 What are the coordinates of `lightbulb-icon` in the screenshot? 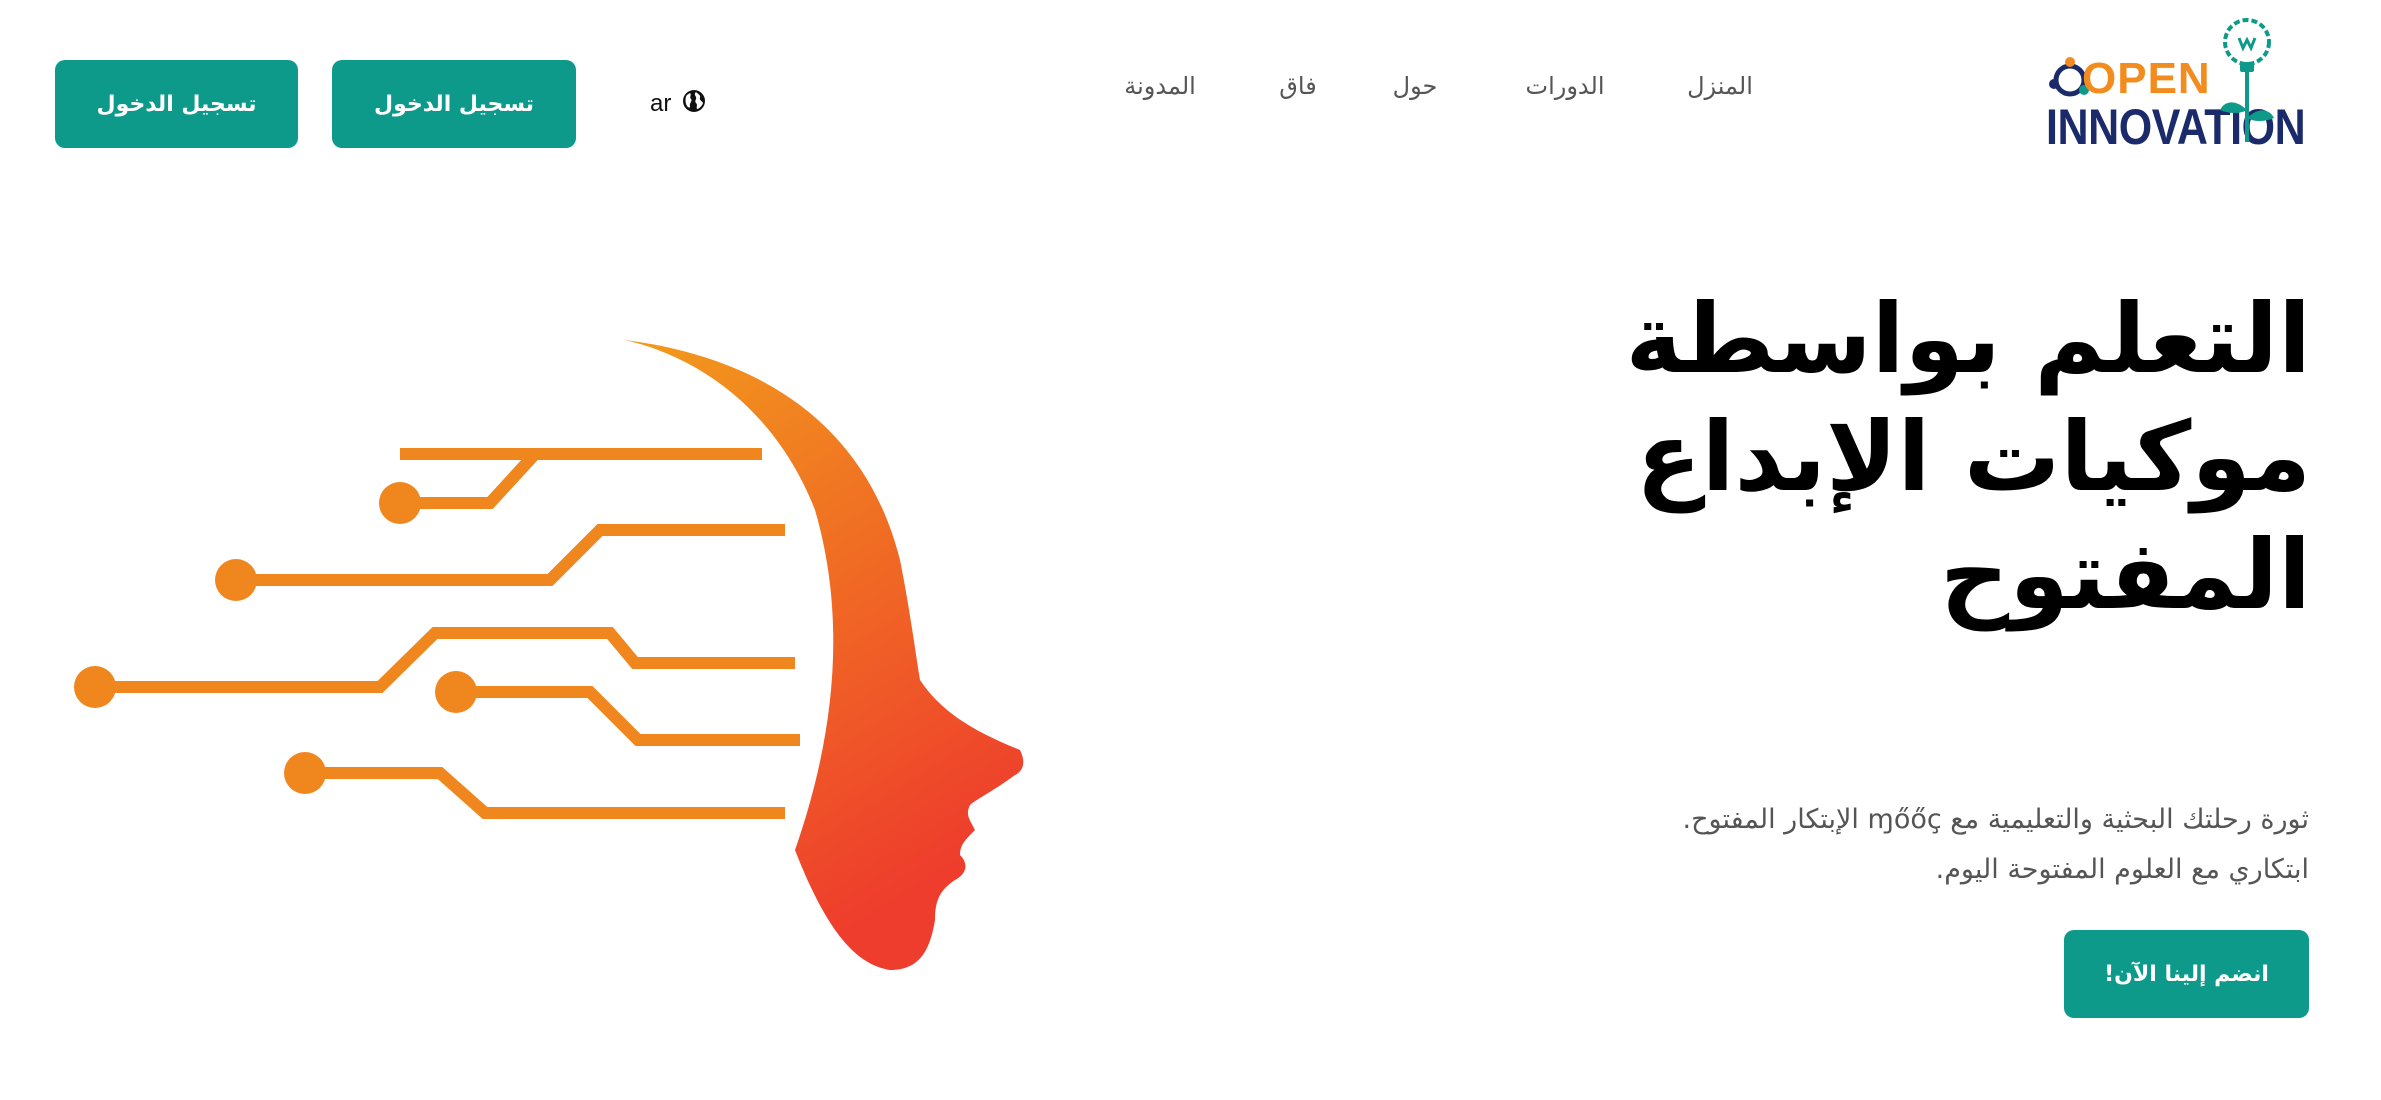 It's located at (2247, 80).